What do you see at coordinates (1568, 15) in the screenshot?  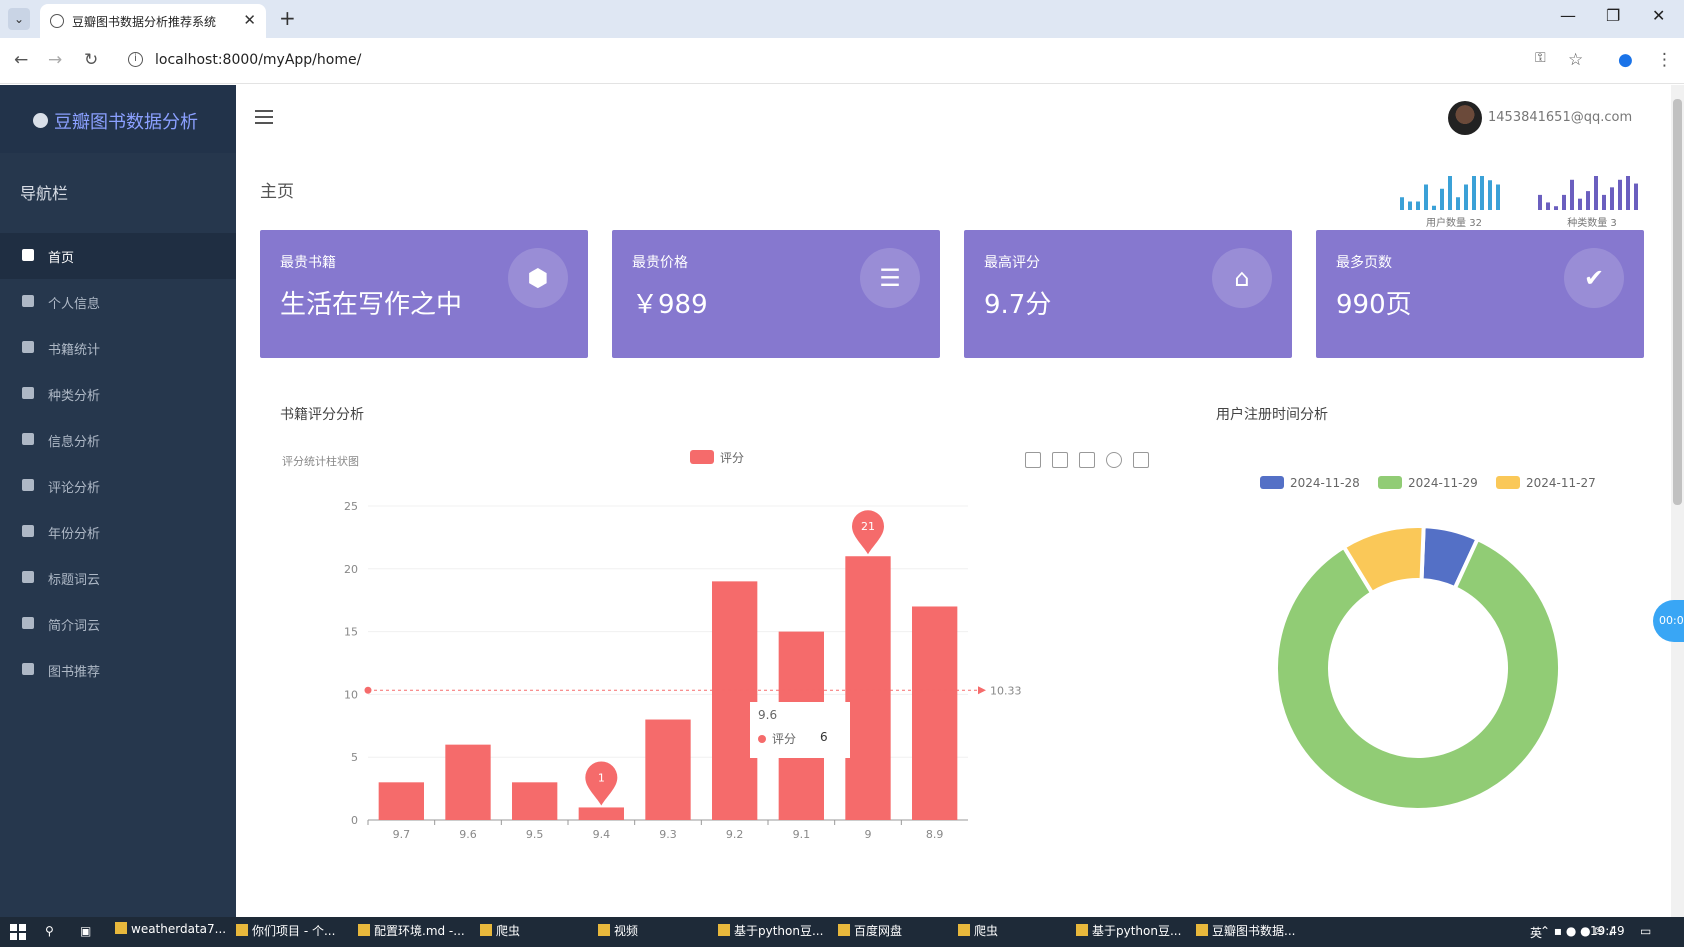 I see `minimize-icon: —` at bounding box center [1568, 15].